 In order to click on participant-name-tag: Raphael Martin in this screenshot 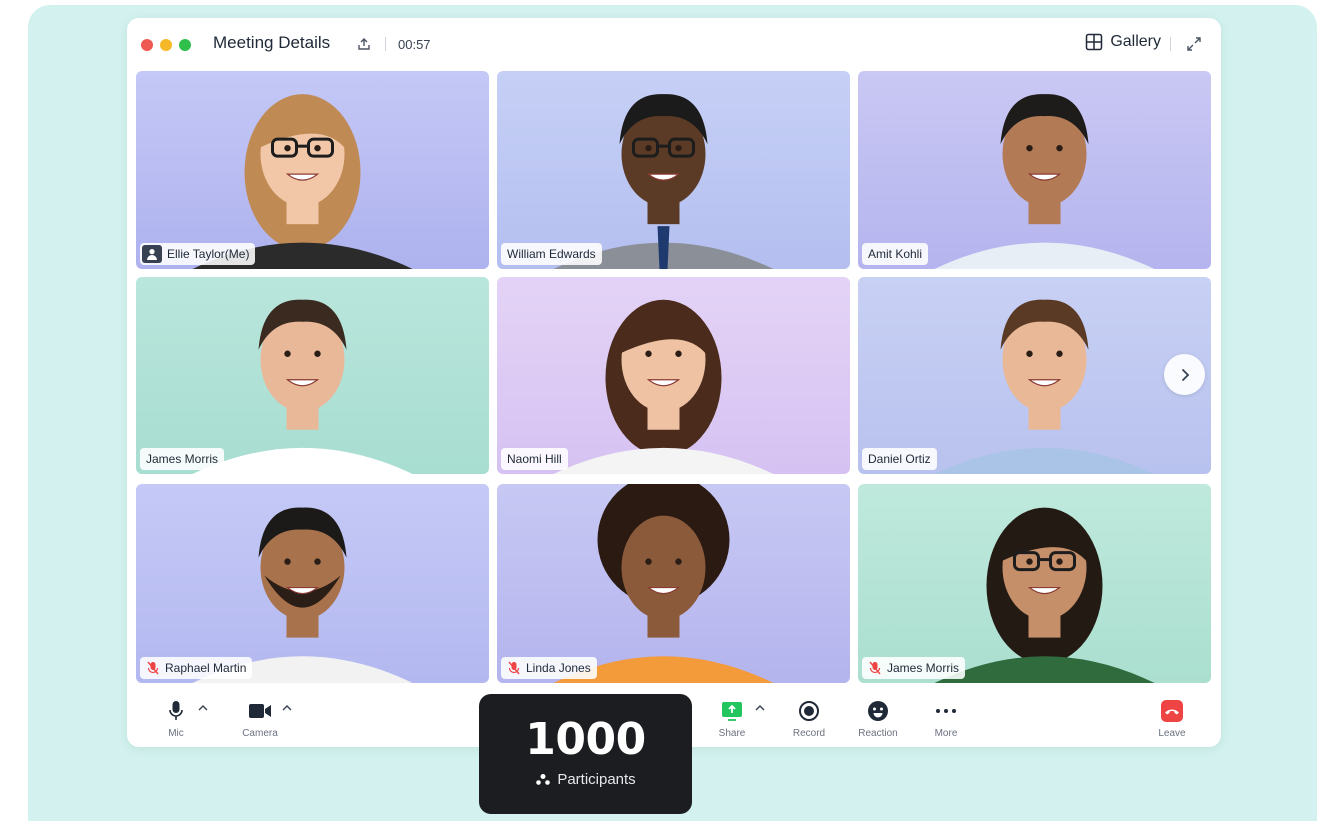, I will do `click(196, 668)`.